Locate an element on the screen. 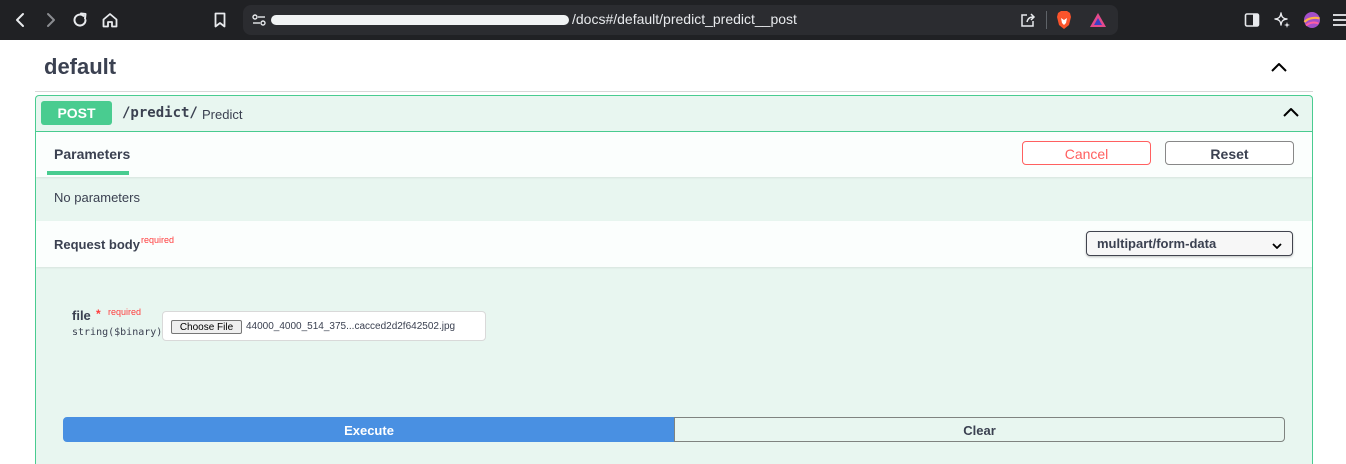  required-badge: required is located at coordinates (158, 240).